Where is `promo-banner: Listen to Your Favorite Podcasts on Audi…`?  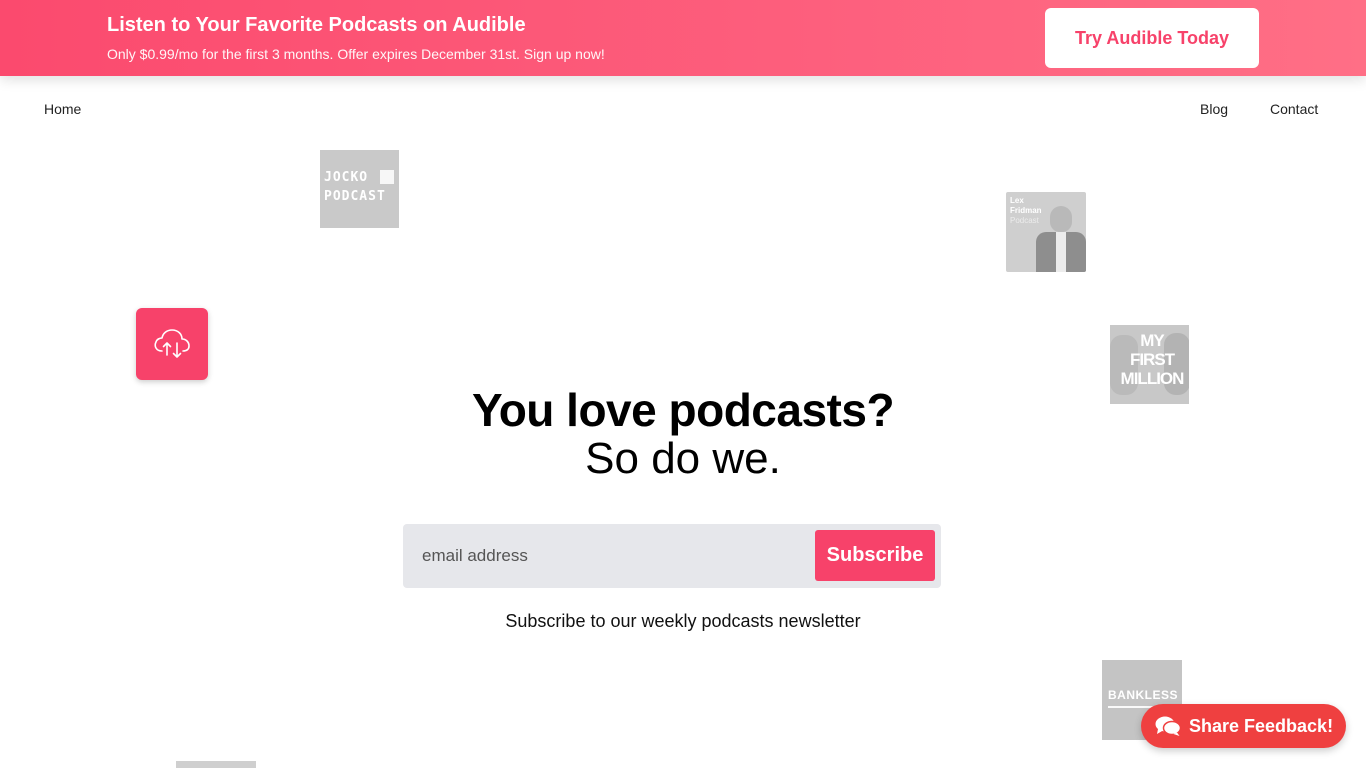 promo-banner: Listen to Your Favorite Podcasts on Audi… is located at coordinates (683, 38).